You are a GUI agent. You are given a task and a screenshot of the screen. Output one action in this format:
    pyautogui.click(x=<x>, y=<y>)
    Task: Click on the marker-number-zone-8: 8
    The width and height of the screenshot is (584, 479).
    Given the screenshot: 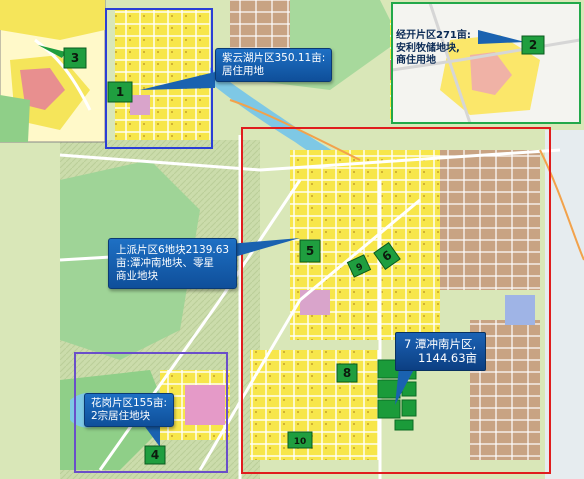 What is the action you would take?
    pyautogui.click(x=347, y=373)
    